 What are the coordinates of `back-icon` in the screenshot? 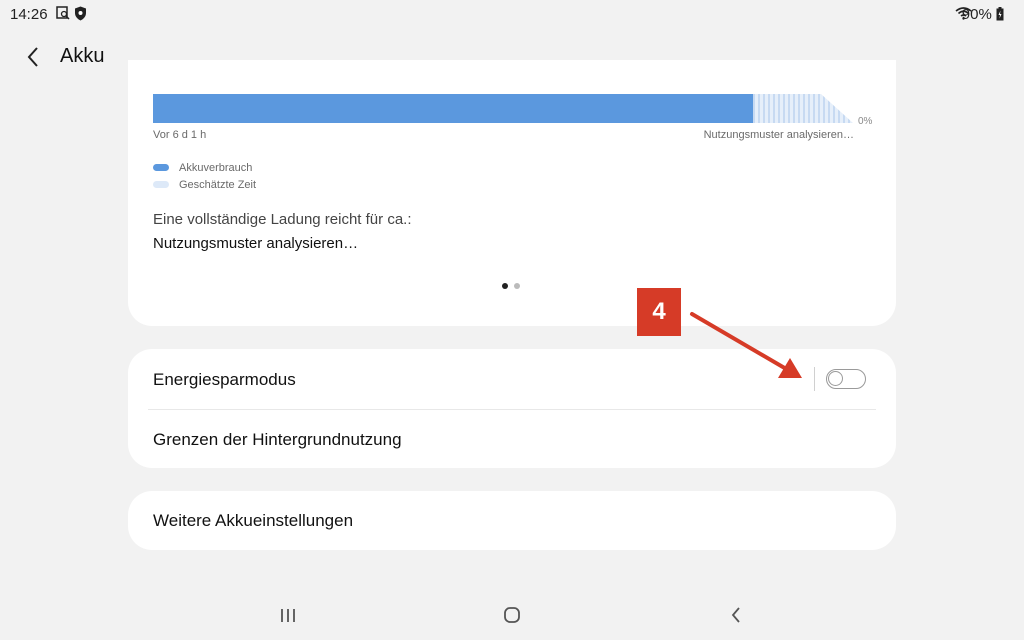 It's located at (32, 57).